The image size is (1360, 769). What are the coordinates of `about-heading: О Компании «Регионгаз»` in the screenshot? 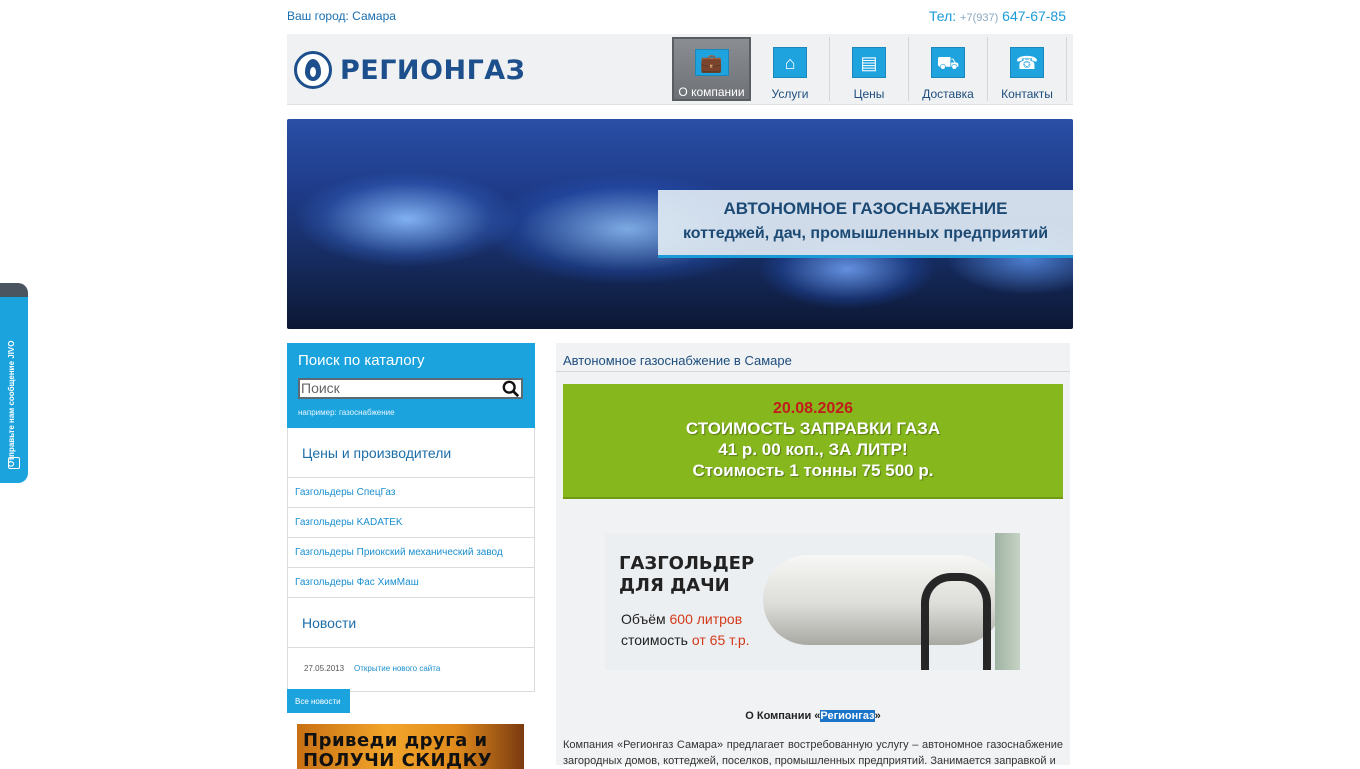 It's located at (813, 716).